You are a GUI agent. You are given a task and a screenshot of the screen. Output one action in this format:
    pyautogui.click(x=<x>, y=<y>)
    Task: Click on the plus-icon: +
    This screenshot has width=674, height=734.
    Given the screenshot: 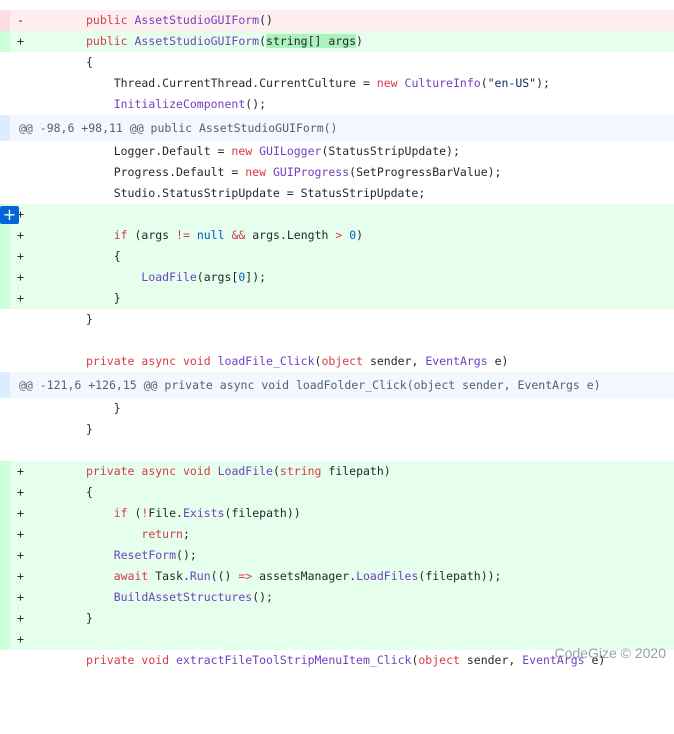 What is the action you would take?
    pyautogui.click(x=9, y=214)
    